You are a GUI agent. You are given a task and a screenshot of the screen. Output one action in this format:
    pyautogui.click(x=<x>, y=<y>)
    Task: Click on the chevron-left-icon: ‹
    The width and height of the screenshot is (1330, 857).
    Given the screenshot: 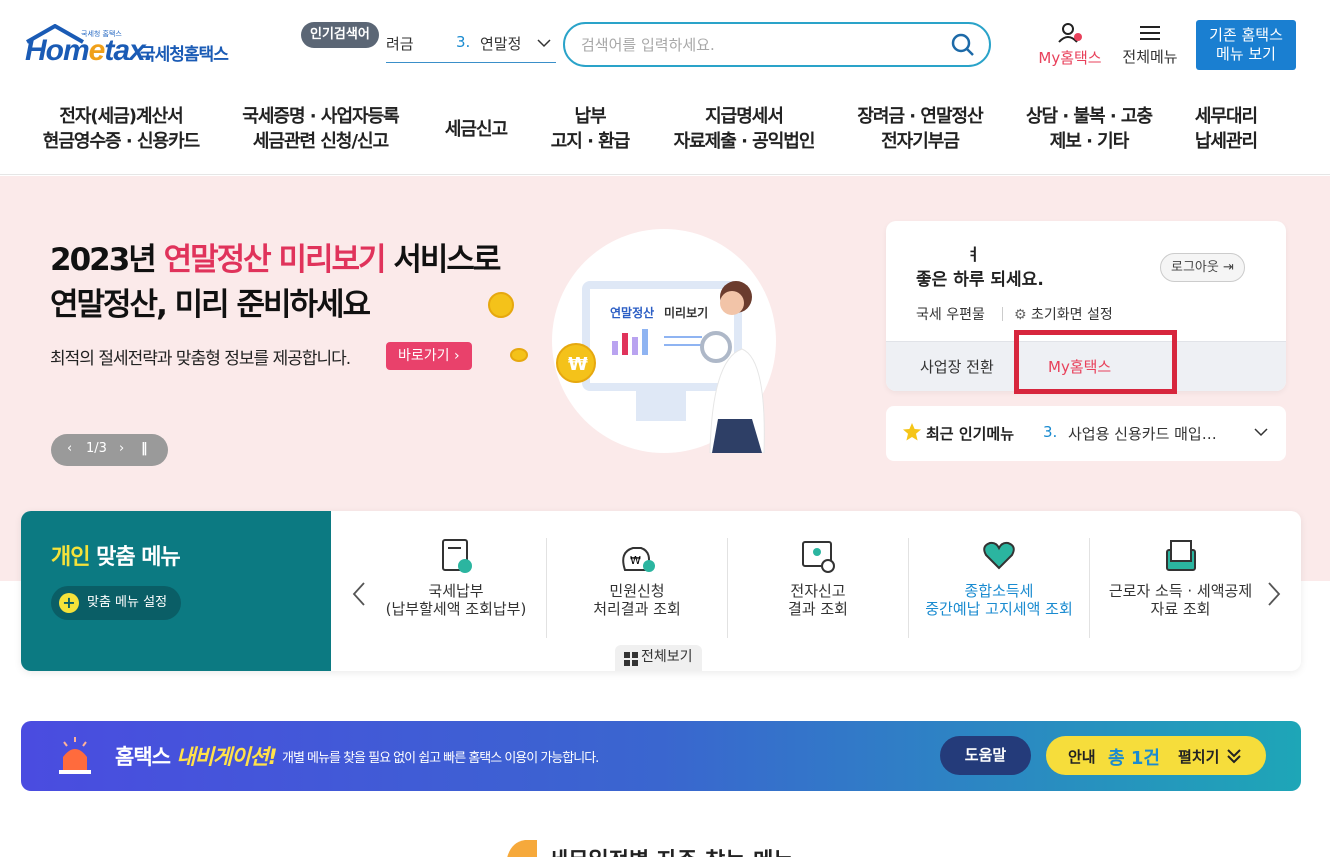 What is the action you would take?
    pyautogui.click(x=69, y=448)
    